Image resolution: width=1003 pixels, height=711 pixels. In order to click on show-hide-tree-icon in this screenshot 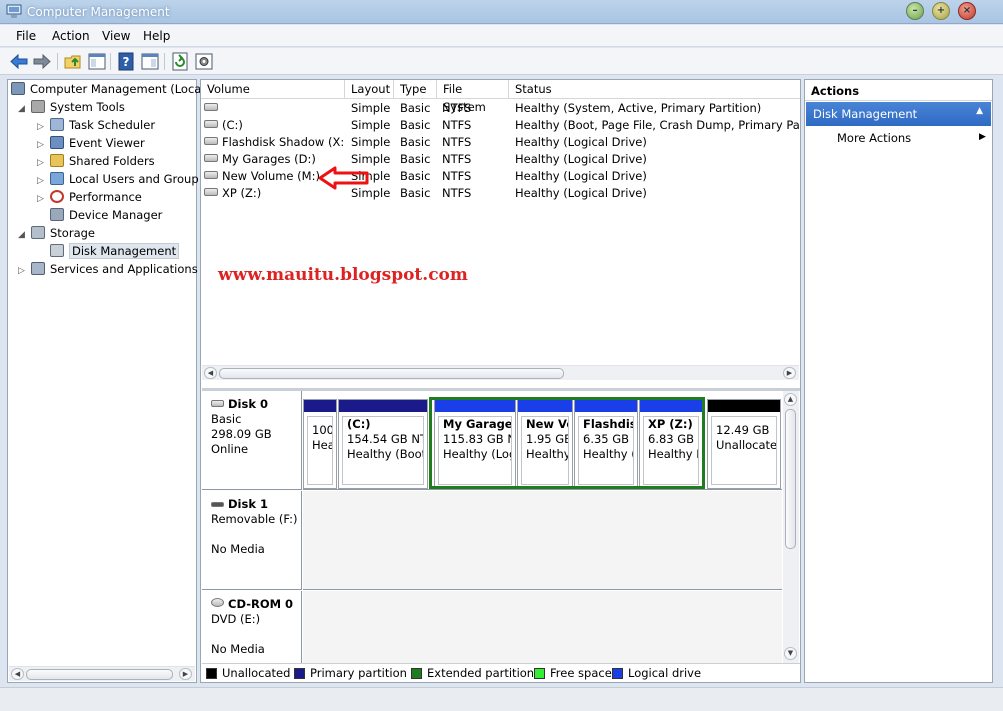, I will do `click(97, 61)`.